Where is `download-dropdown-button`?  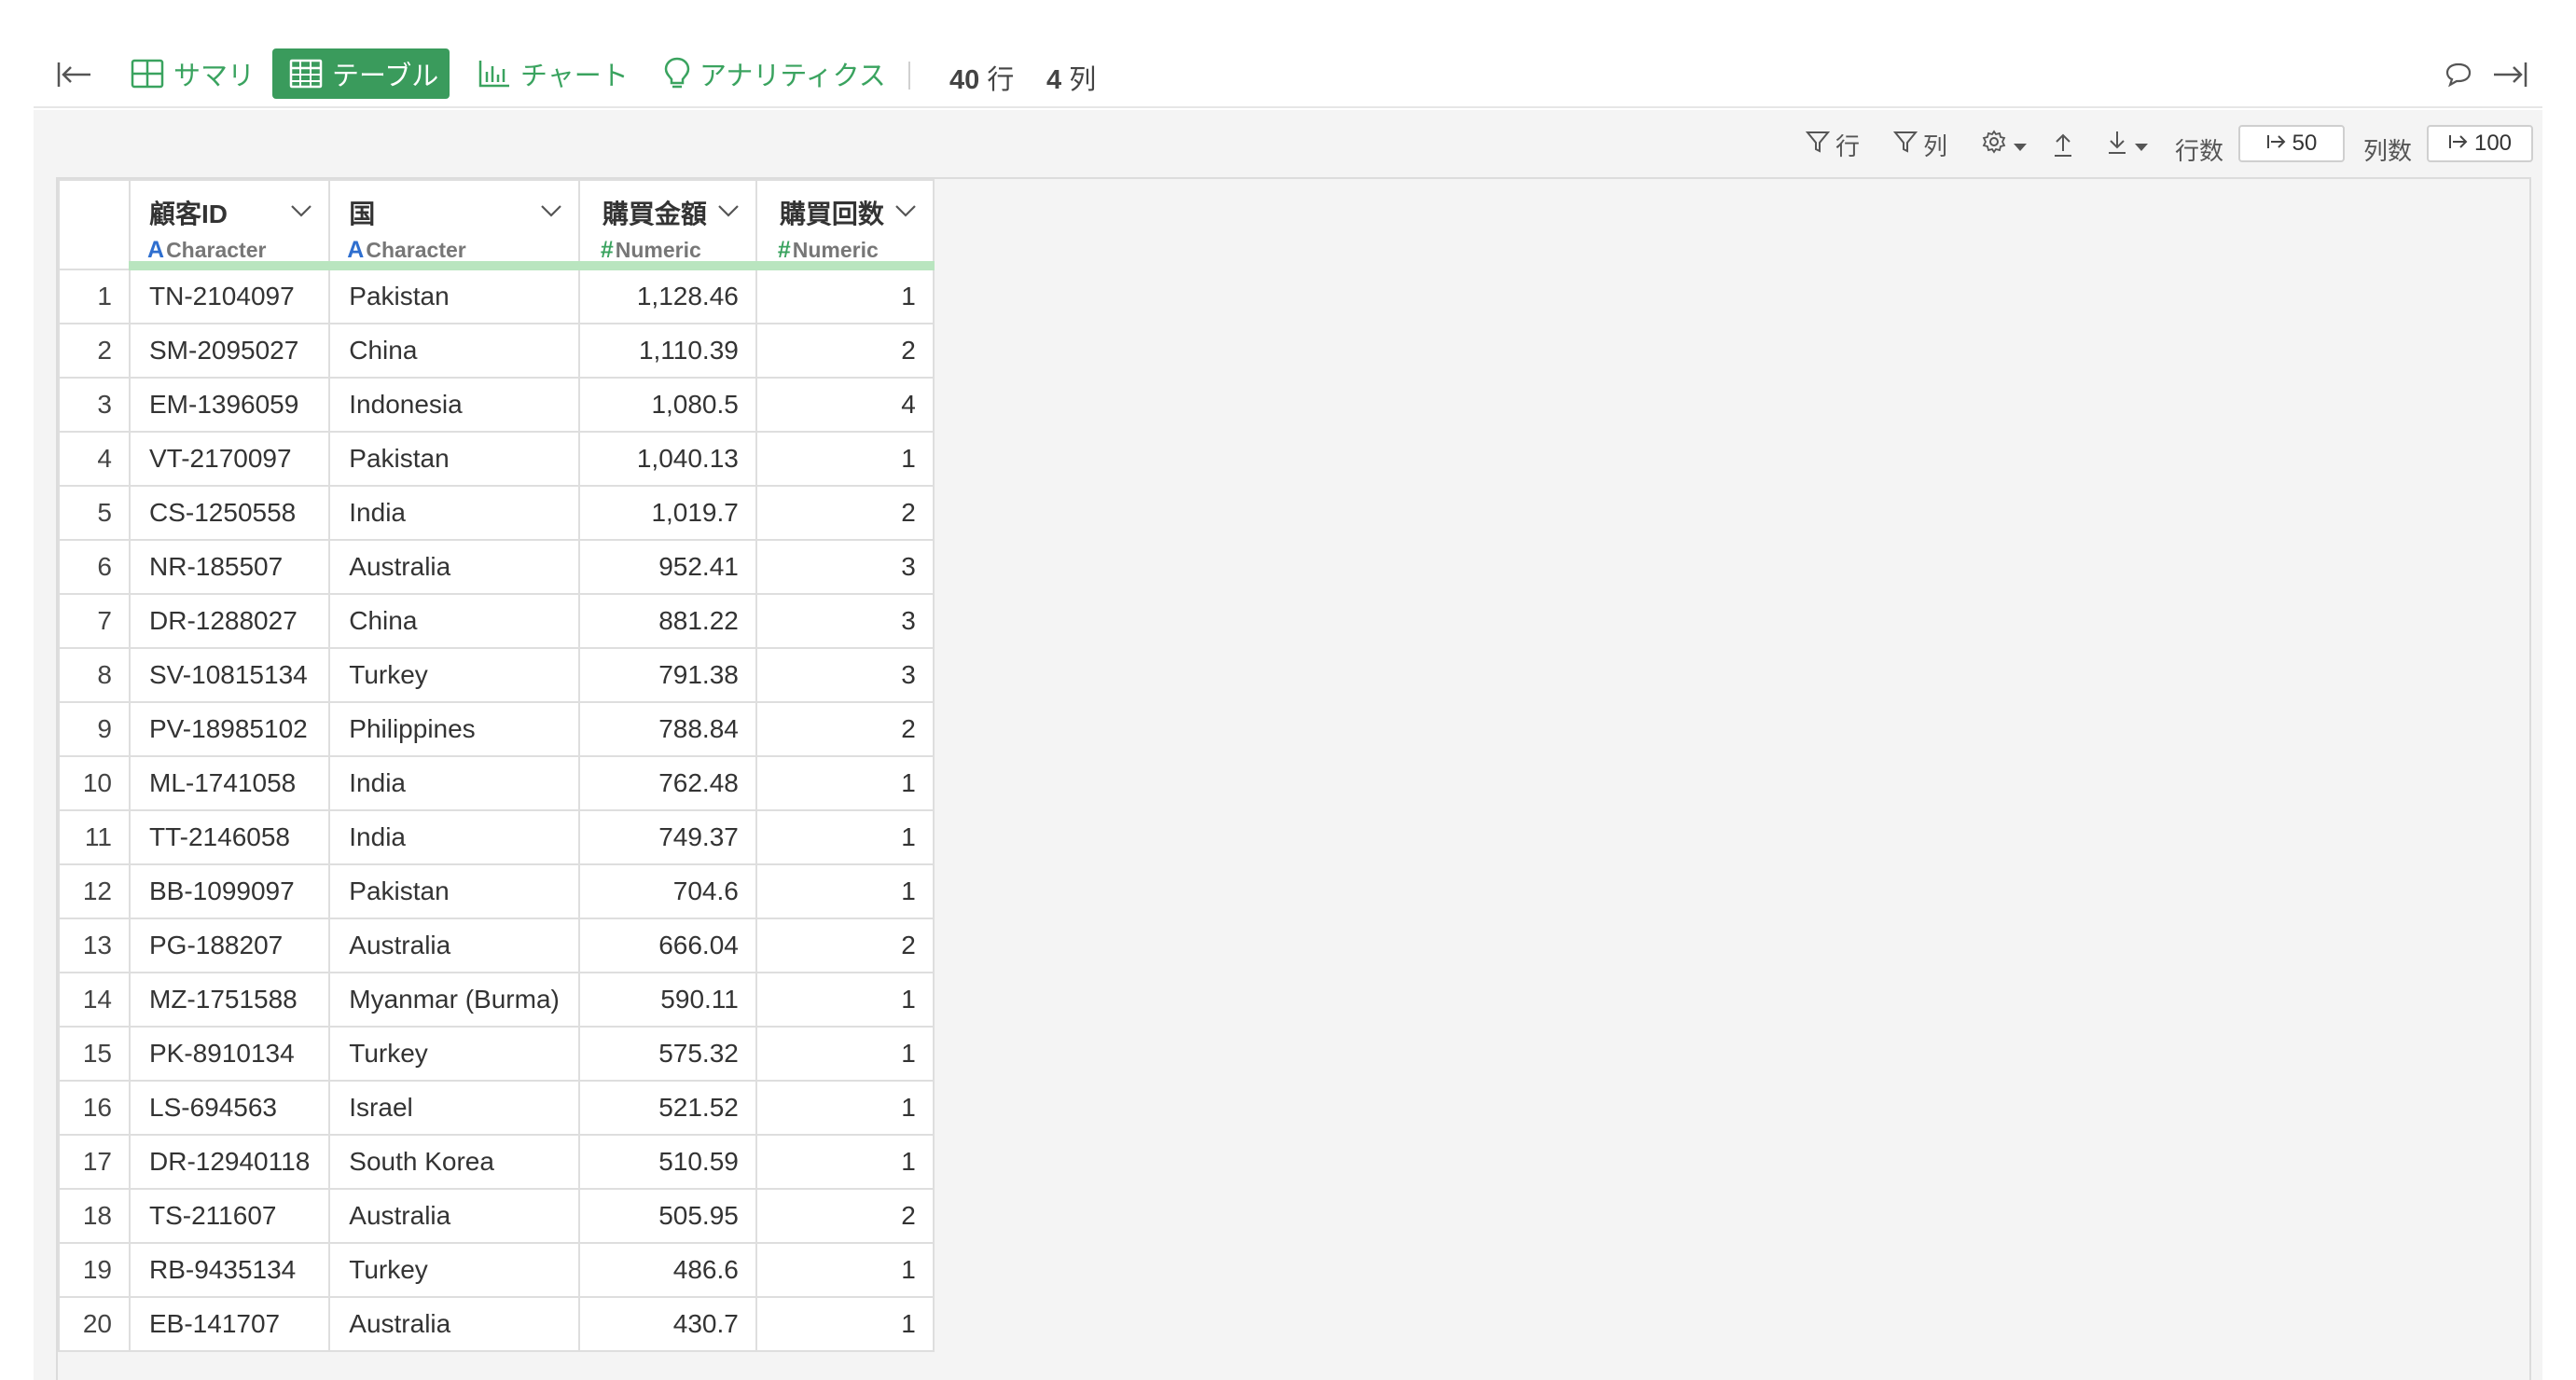
download-dropdown-button is located at coordinates (2127, 144).